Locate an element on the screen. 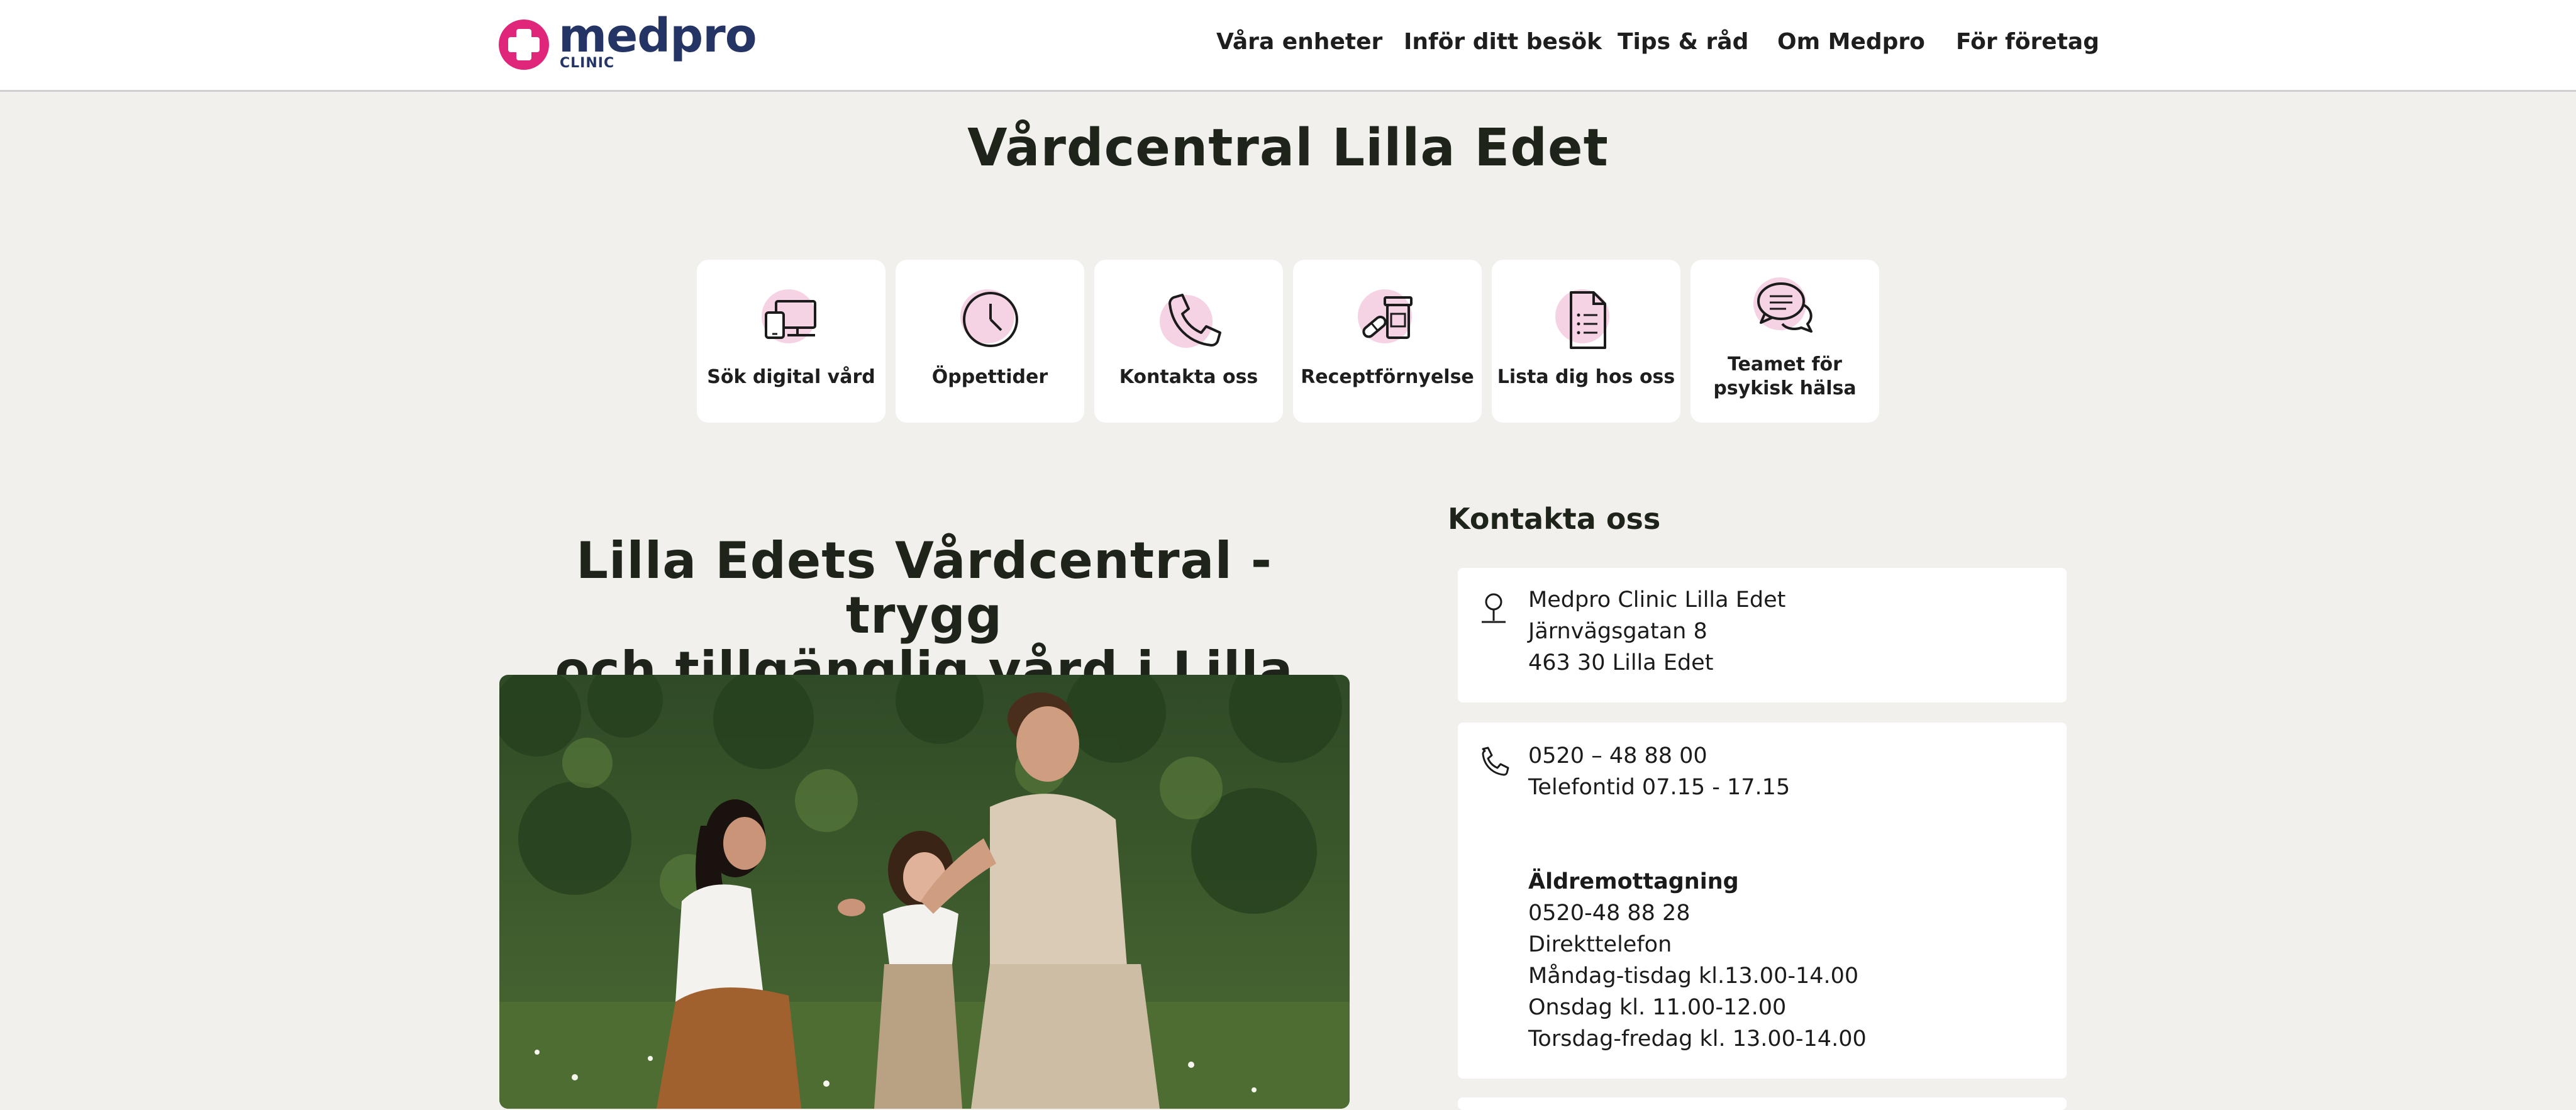  nav-for-foretag: För företag is located at coordinates (2027, 42).